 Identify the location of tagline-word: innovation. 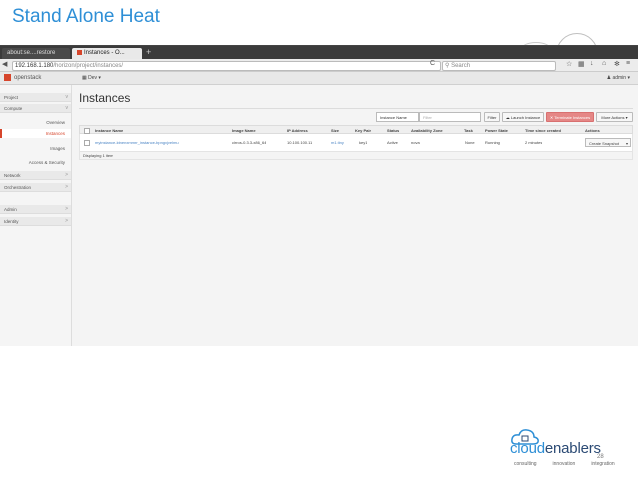
(564, 464).